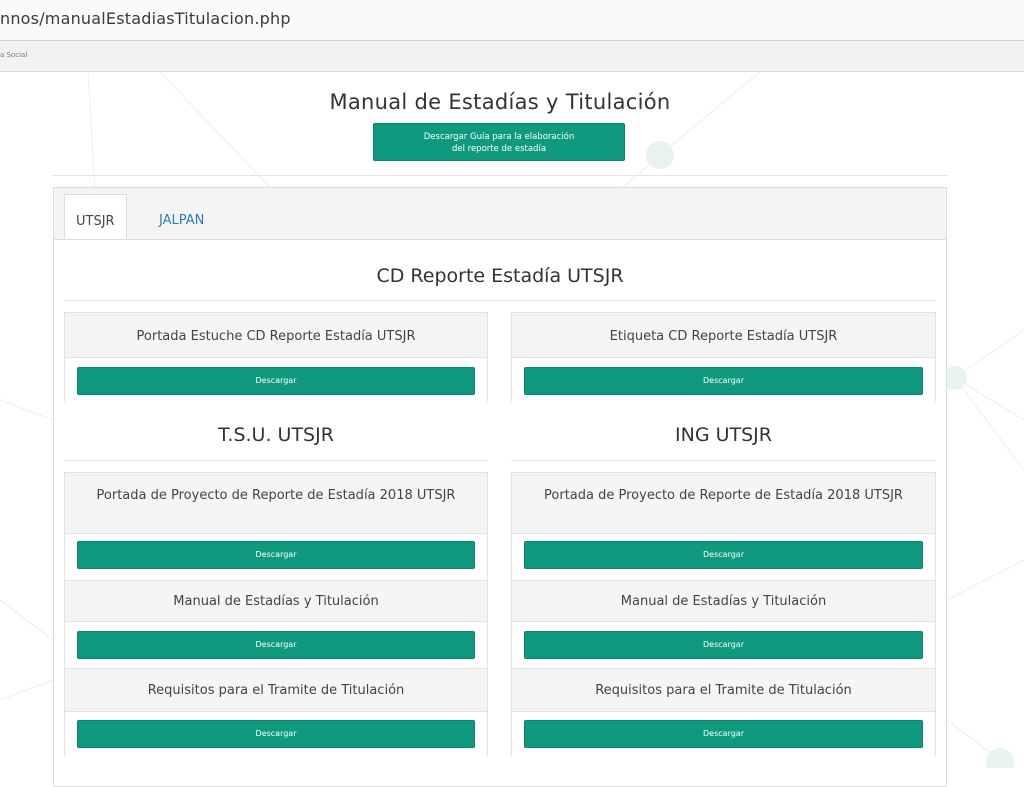  I want to click on section-title-tsu: T.S.U. UTSJR, so click(276, 435).